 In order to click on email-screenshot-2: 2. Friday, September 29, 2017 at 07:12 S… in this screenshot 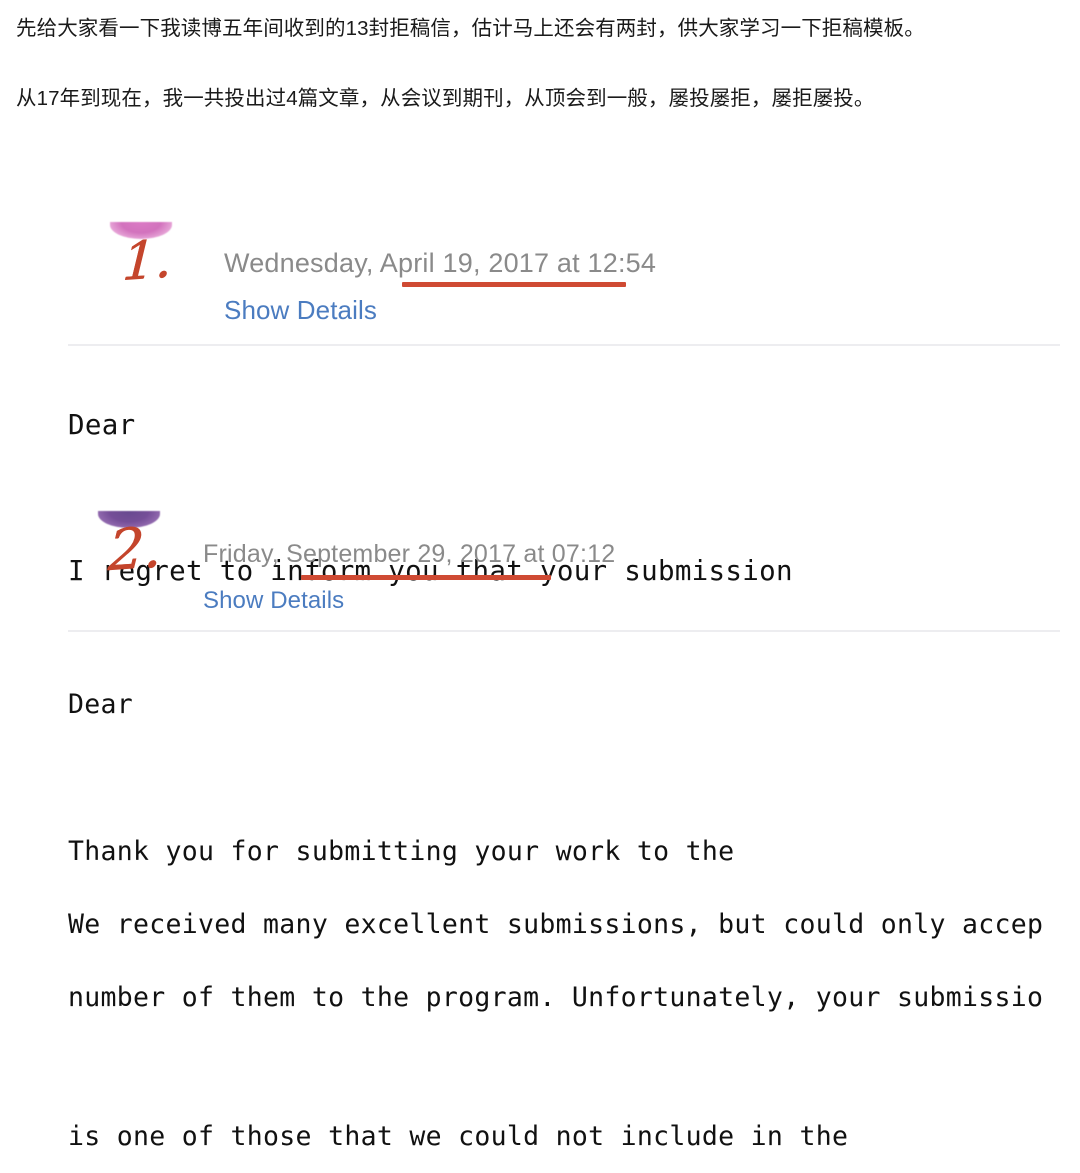, I will do `click(540, 571)`.